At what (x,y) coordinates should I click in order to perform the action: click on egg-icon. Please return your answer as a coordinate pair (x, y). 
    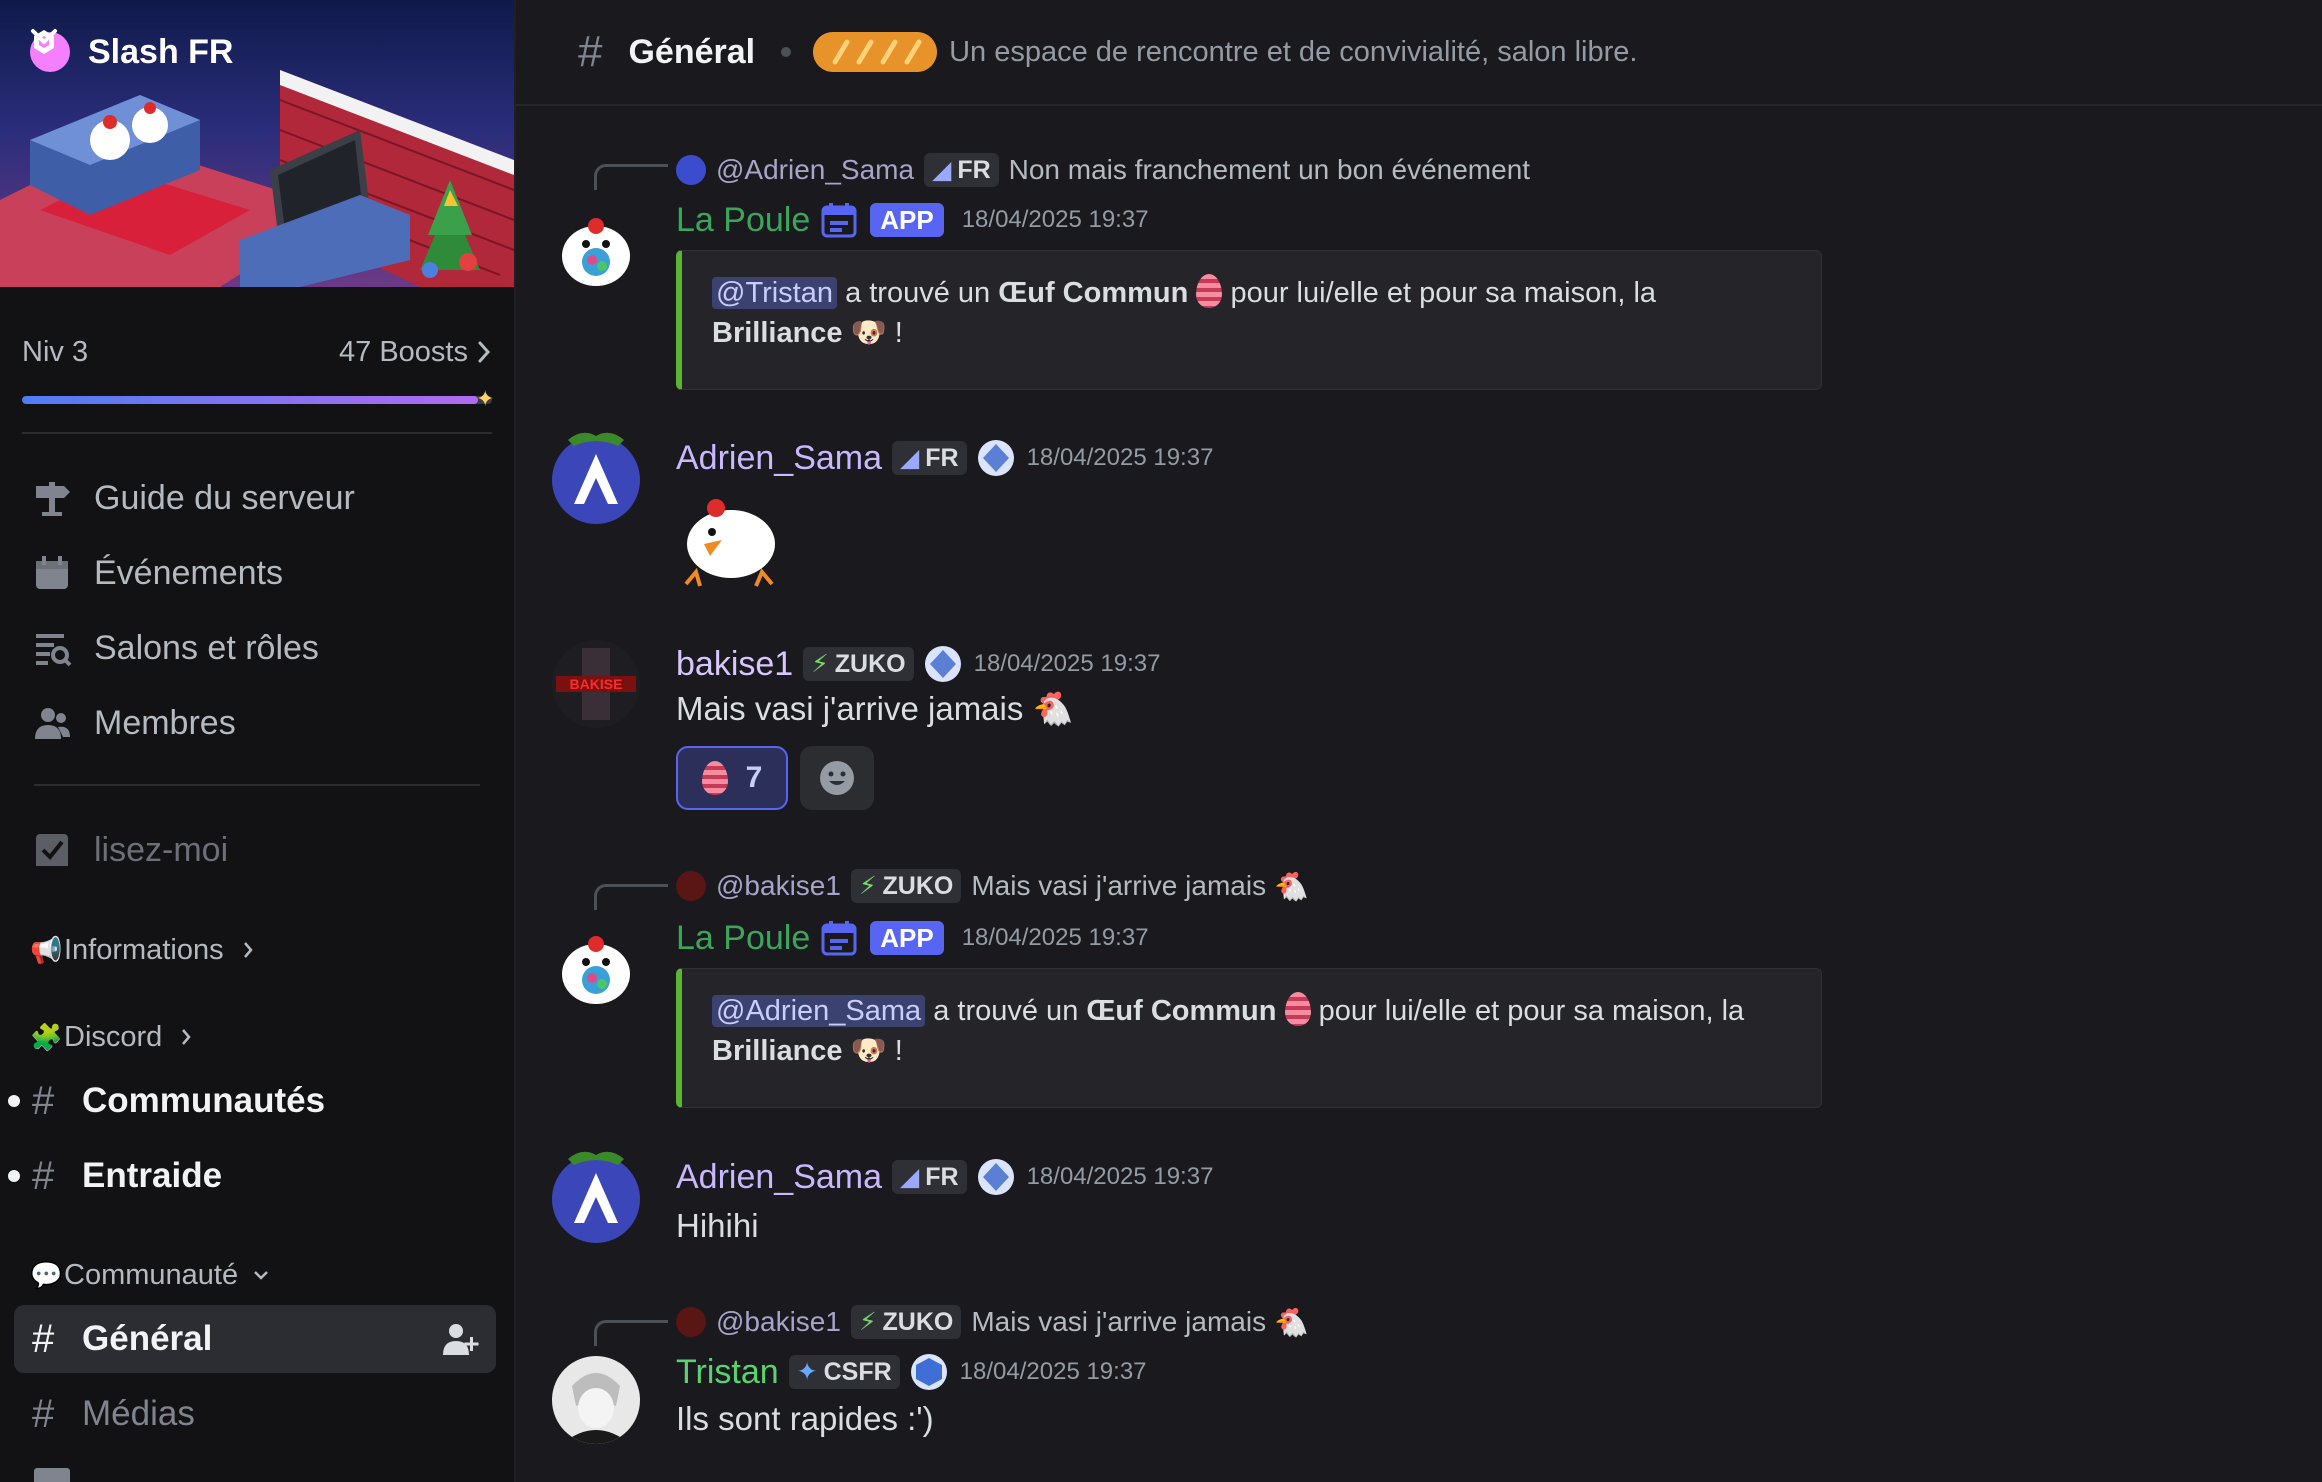
    Looking at the image, I should click on (714, 778).